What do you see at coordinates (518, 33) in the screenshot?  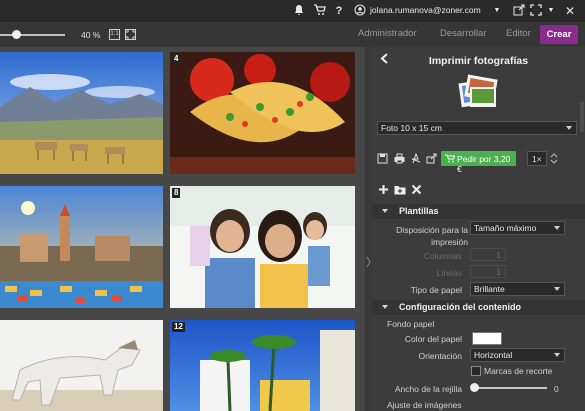 I see `mode-editor: Editor` at bounding box center [518, 33].